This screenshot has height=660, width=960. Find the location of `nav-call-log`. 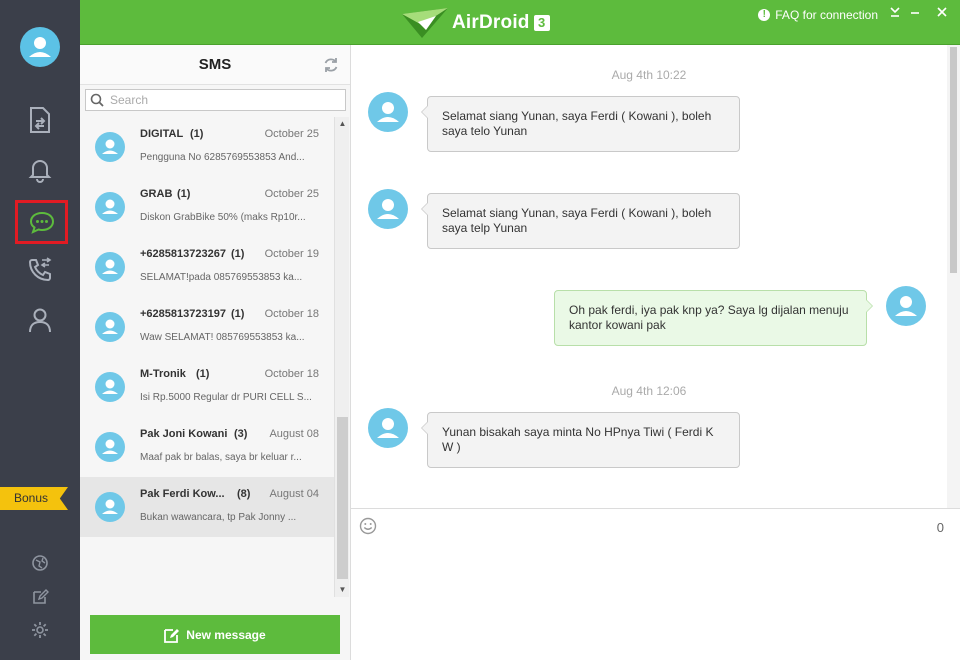

nav-call-log is located at coordinates (40, 270).